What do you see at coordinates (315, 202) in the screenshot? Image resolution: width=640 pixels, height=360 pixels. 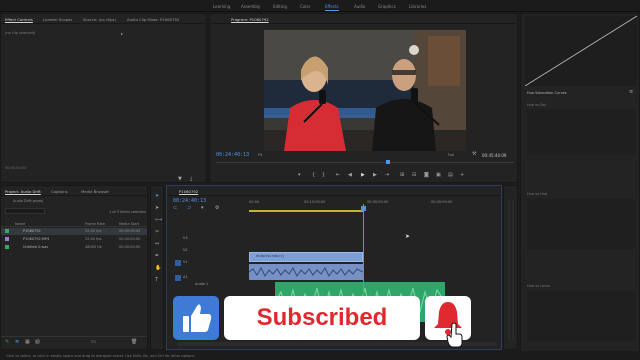 I see `ruler-label-1: 00:15:00:00` at bounding box center [315, 202].